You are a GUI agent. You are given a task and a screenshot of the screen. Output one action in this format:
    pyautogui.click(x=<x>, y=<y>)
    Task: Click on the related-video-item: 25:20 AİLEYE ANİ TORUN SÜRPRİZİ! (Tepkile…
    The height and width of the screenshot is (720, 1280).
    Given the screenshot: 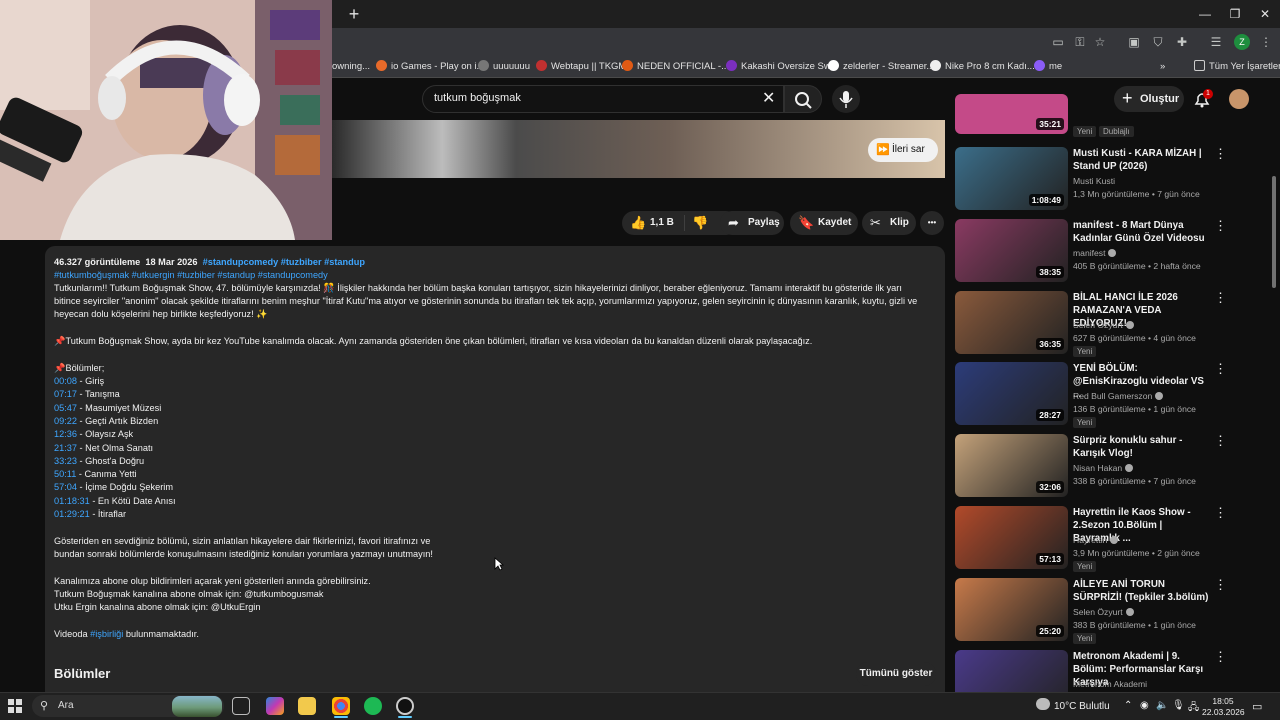 What is the action you would take?
    pyautogui.click(x=1091, y=610)
    